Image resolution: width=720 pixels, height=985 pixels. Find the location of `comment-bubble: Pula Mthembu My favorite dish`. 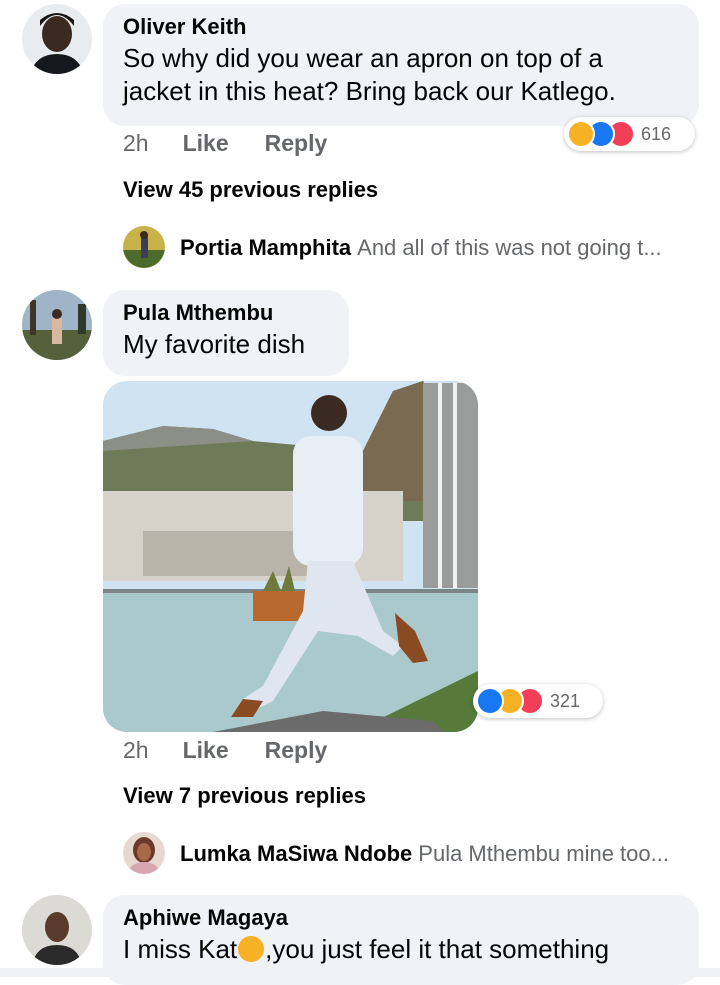

comment-bubble: Pula Mthembu My favorite dish is located at coordinates (226, 333).